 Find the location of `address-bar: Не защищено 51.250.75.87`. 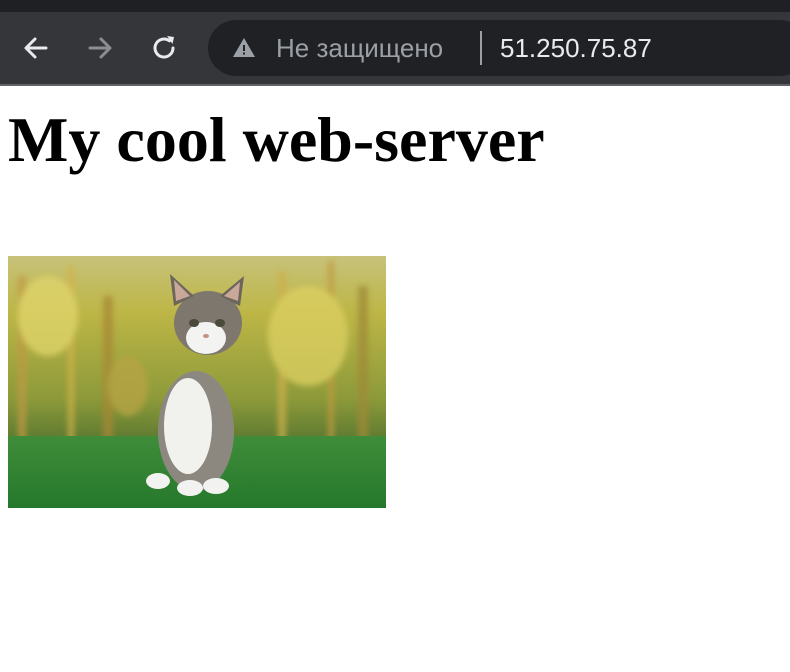

address-bar: Не защищено 51.250.75.87 is located at coordinates (499, 48).